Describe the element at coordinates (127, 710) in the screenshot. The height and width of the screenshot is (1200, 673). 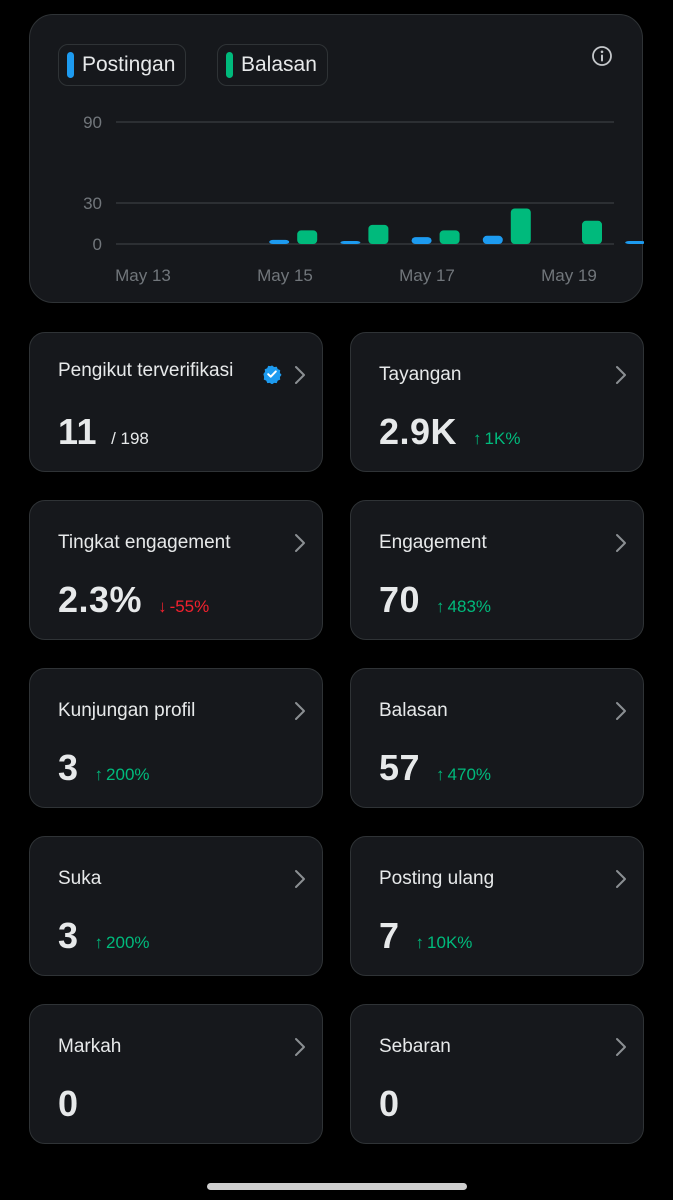
I see `card-title: Kunjungan profil` at that location.